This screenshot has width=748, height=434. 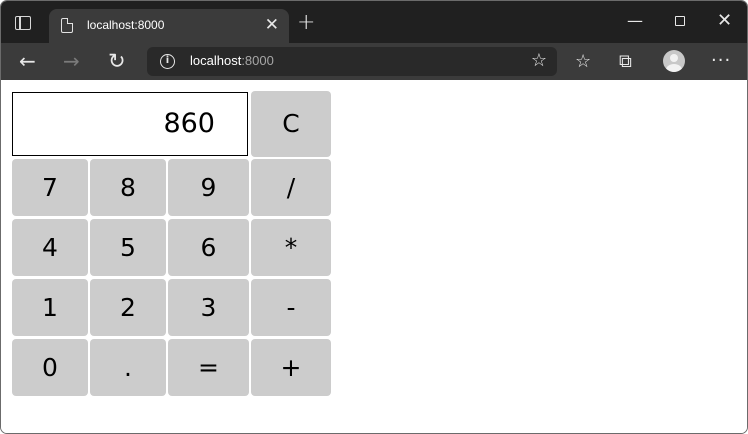 I want to click on browser-toolbar: ← → ↻ i localhost:8000 ☆ ☆ ⧉ ···, so click(x=374, y=61).